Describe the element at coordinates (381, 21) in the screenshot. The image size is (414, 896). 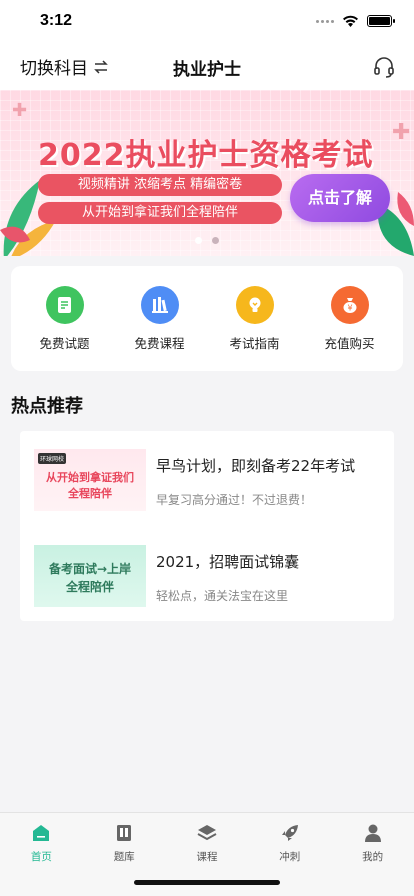
I see `battery-icon` at that location.